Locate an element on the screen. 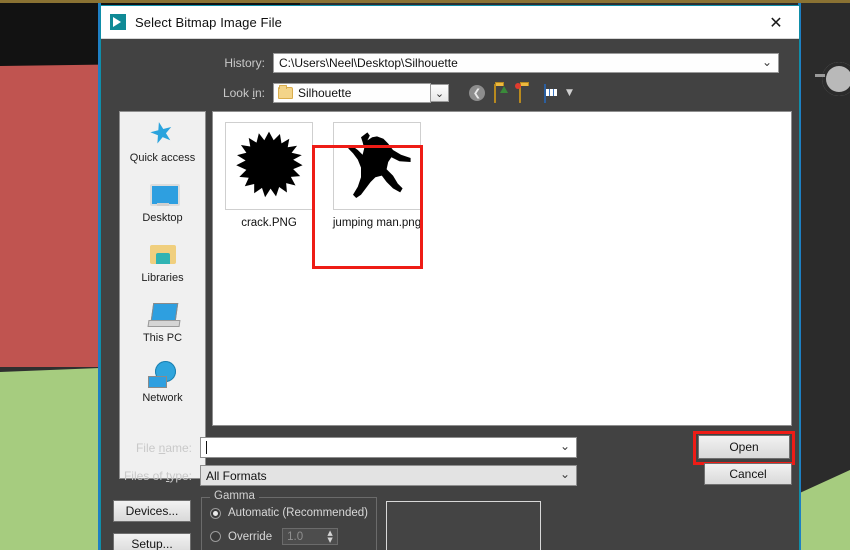 Image resolution: width=850 pixels, height=550 pixels. laptop-icon is located at coordinates (163, 315).